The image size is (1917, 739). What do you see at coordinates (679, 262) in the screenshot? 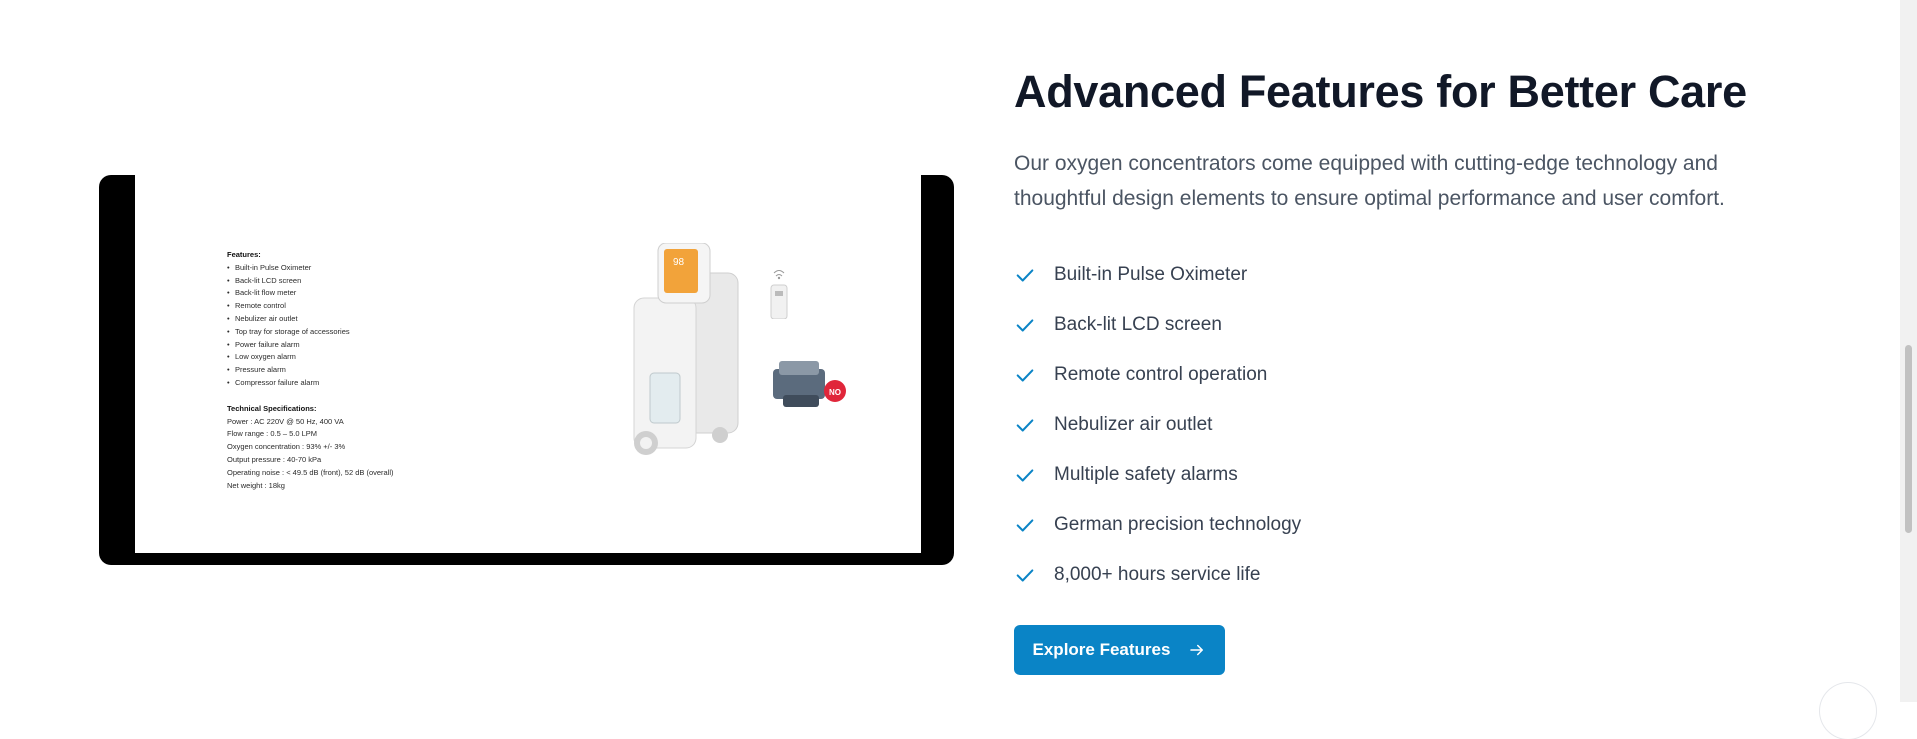
I see `svg-text: 98` at bounding box center [679, 262].